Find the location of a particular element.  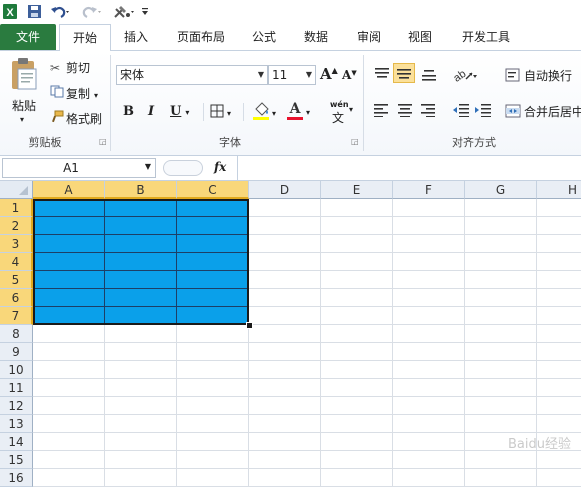

column-header-e: E is located at coordinates (357, 190).